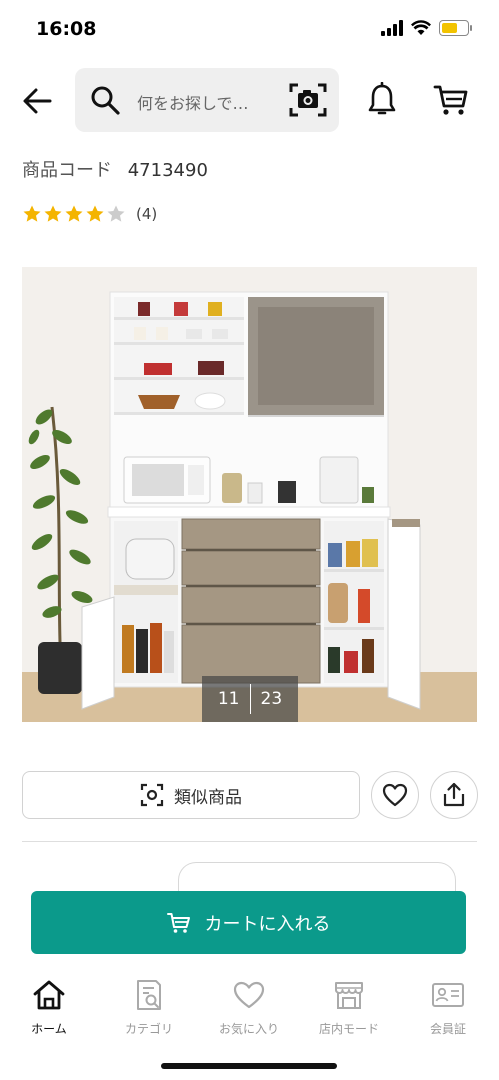  Describe the element at coordinates (105, 100) in the screenshot. I see `search-icon` at that location.